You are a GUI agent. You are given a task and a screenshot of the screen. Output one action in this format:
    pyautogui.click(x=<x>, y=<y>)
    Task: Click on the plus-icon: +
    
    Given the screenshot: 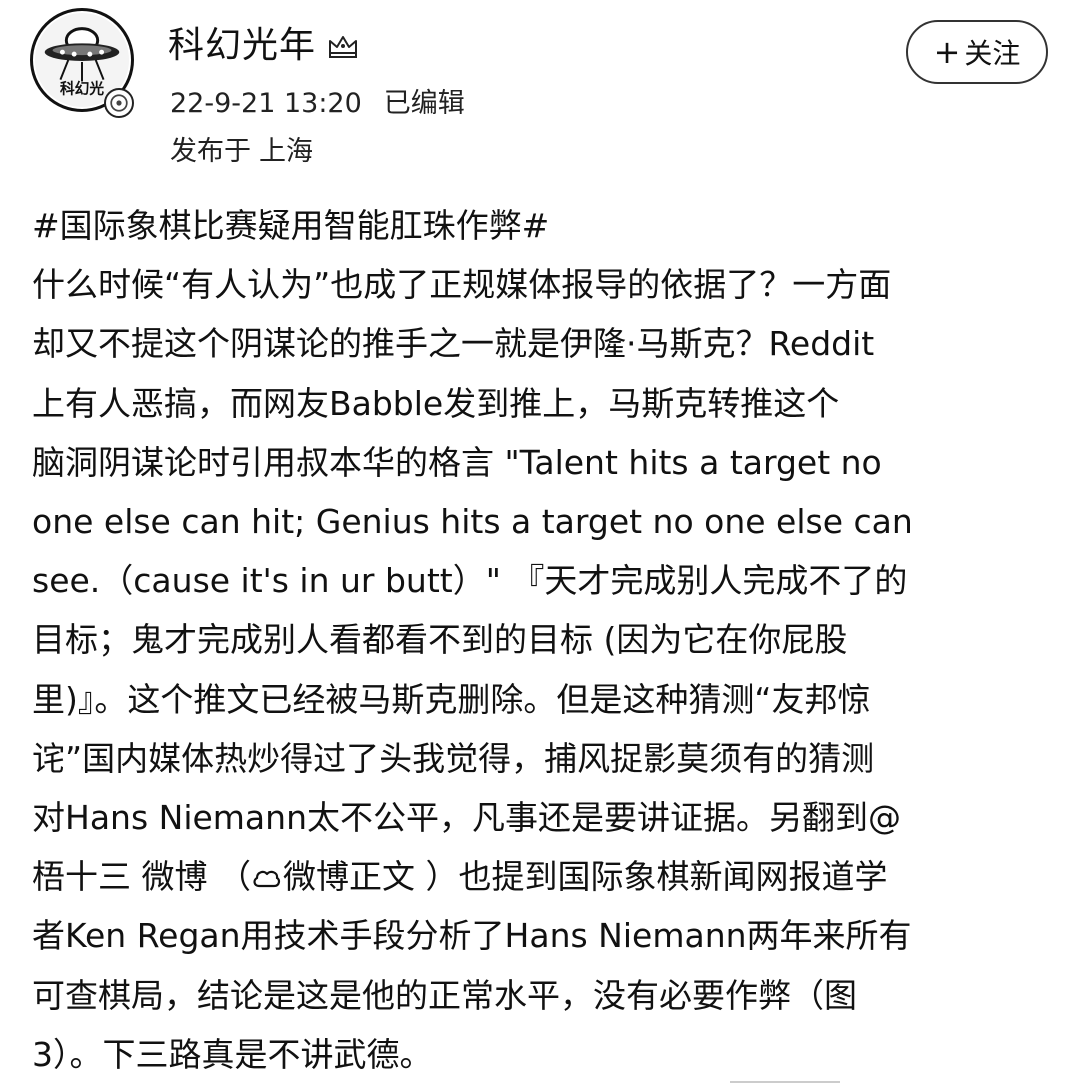 What is the action you would take?
    pyautogui.click(x=947, y=52)
    